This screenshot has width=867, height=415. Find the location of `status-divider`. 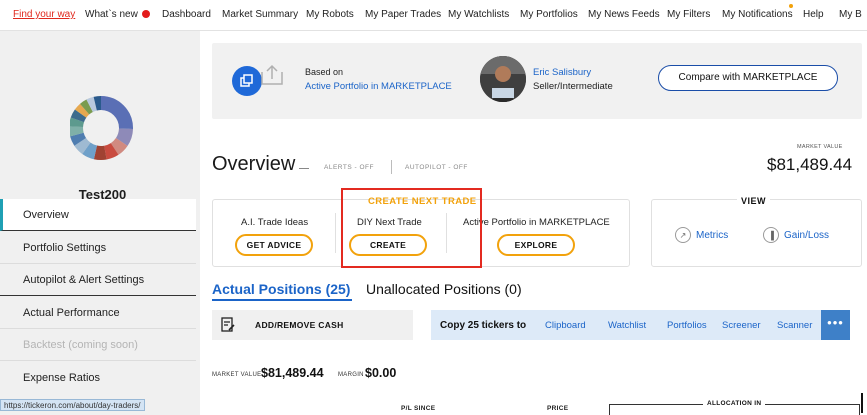

status-divider is located at coordinates (391, 167).